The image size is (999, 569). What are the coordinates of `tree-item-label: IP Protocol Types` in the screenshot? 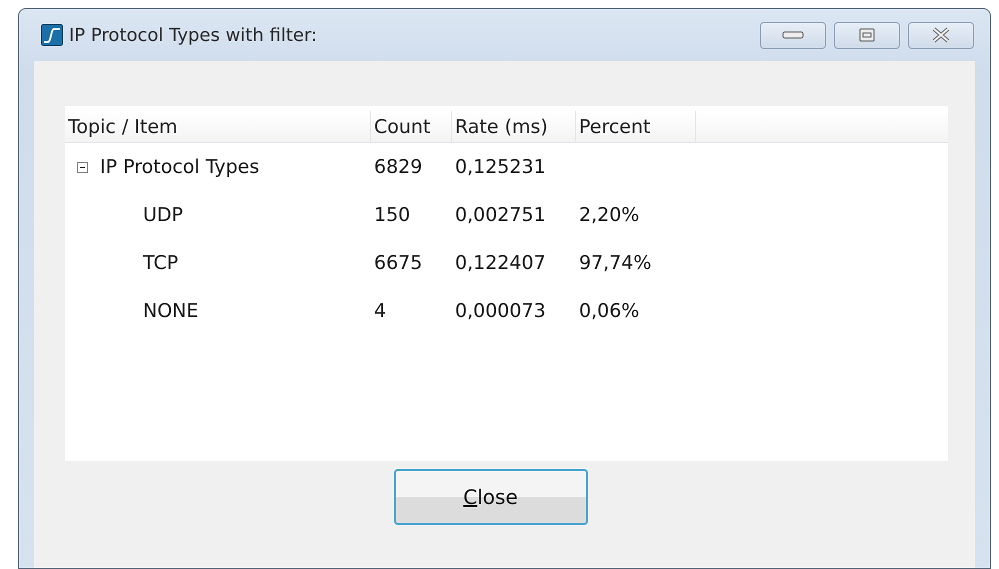 It's located at (180, 167).